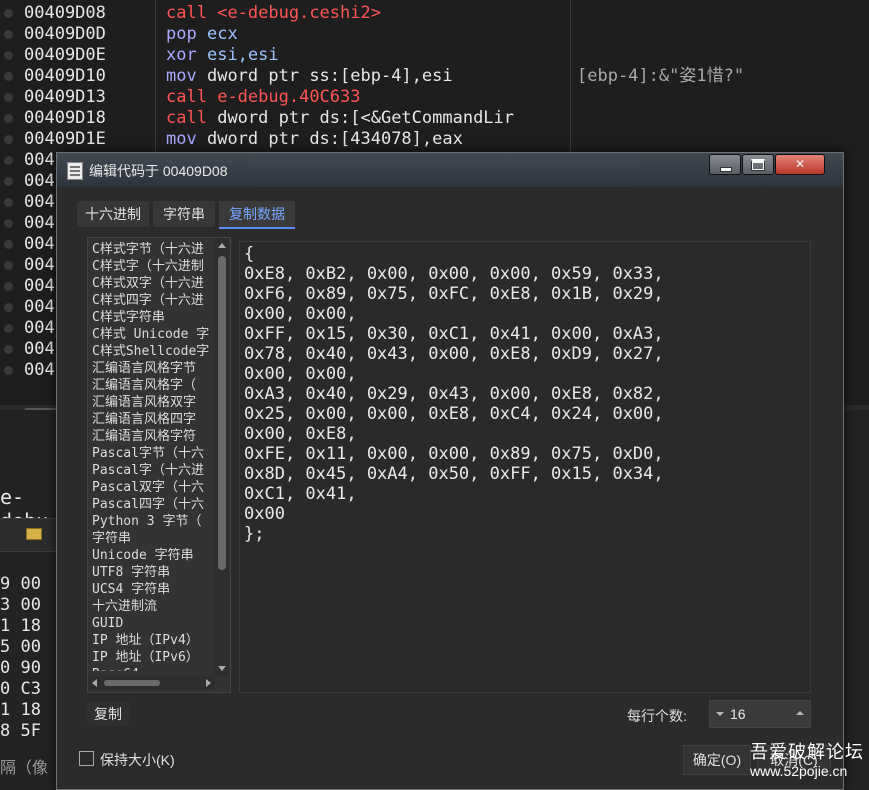 The image size is (869, 790). Describe the element at coordinates (257, 215) in the screenshot. I see `tab-copy-data: 复制数据` at that location.